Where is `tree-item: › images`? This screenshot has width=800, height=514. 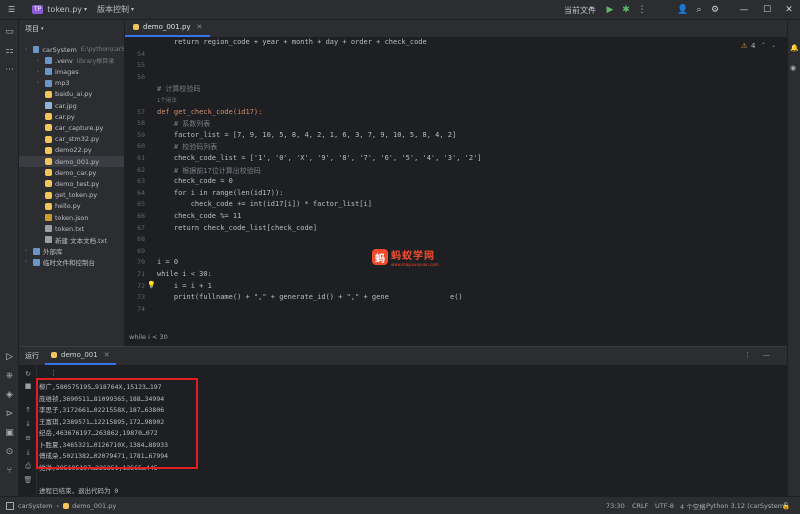 tree-item: › images is located at coordinates (71, 71).